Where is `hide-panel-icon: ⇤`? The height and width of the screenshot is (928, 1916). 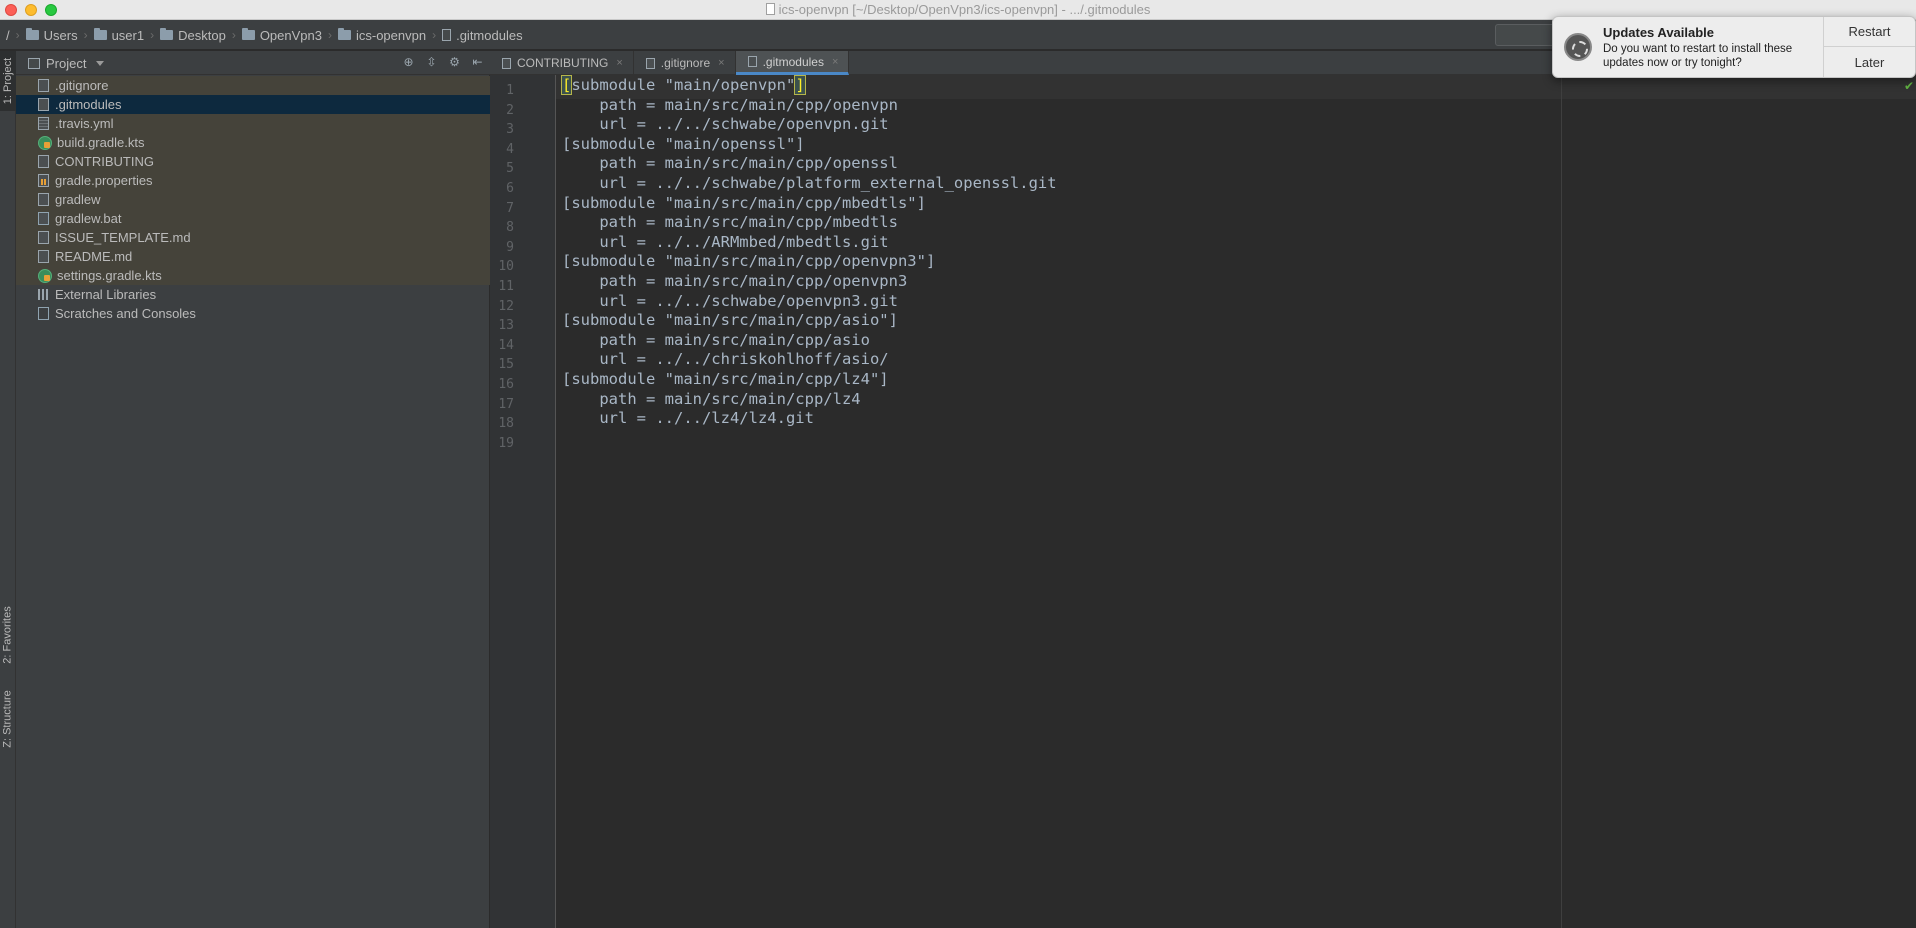 hide-panel-icon: ⇤ is located at coordinates (477, 62).